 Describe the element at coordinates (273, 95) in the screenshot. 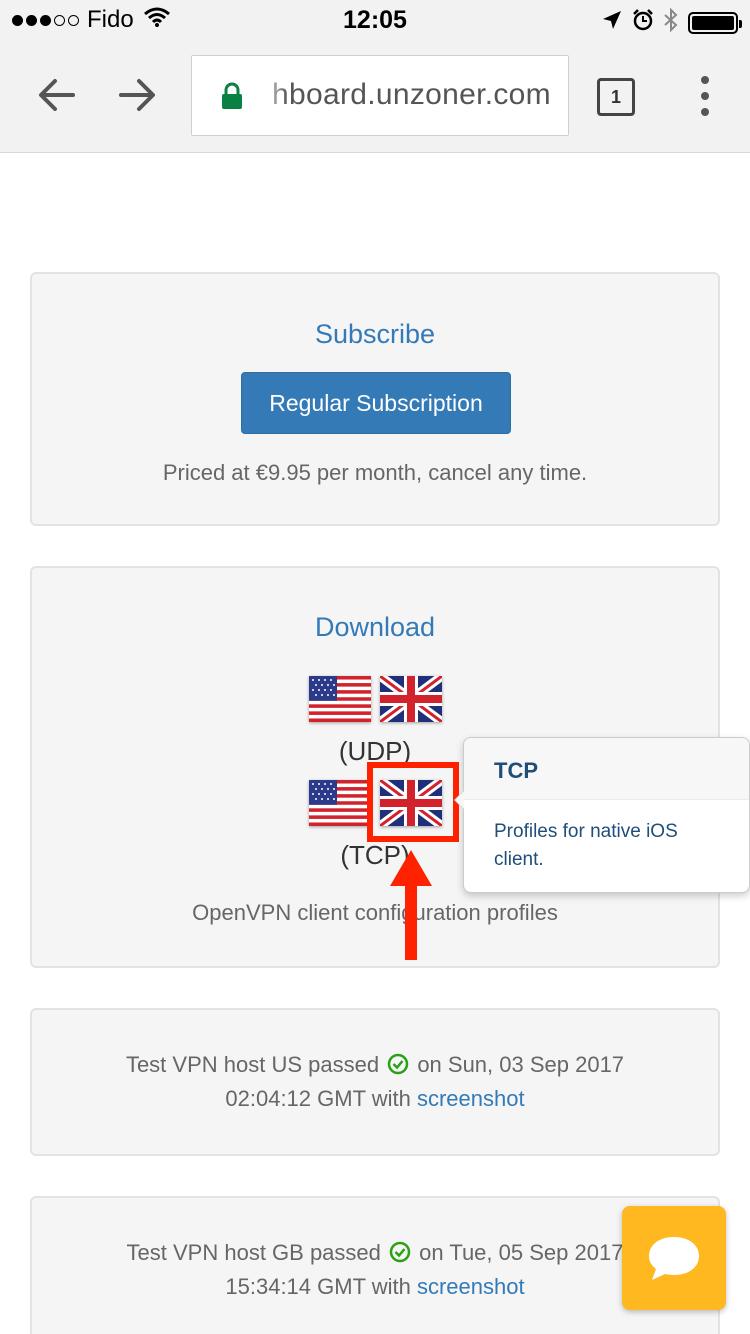

I see `url-fade` at that location.